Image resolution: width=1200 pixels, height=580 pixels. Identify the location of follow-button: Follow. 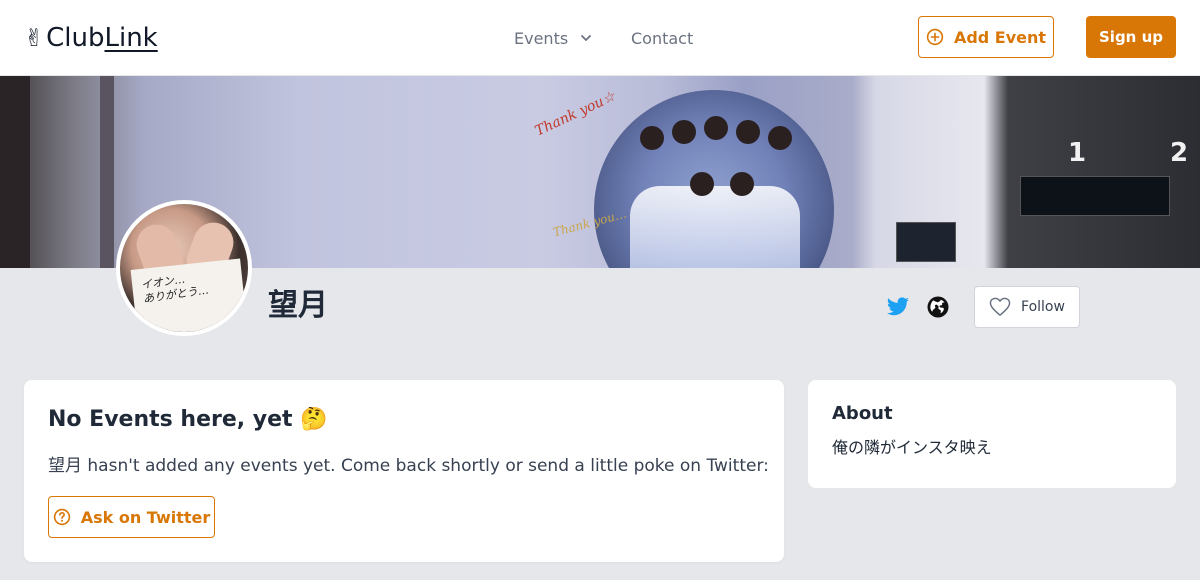
(1027, 307).